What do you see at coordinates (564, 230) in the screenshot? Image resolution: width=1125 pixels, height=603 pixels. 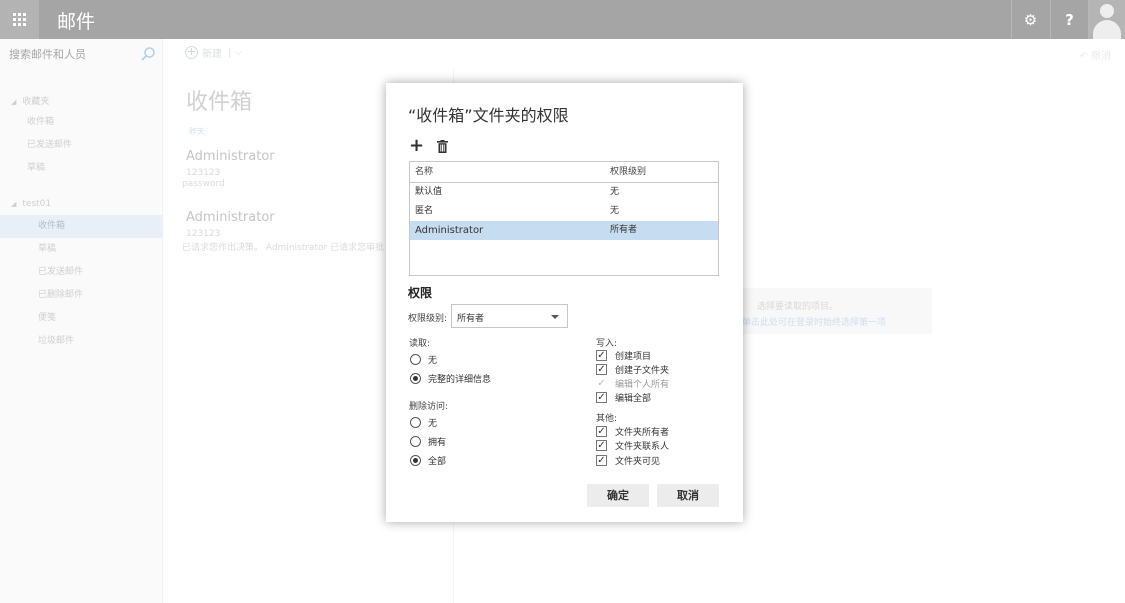 I see `table-row: Administrator 所有者` at bounding box center [564, 230].